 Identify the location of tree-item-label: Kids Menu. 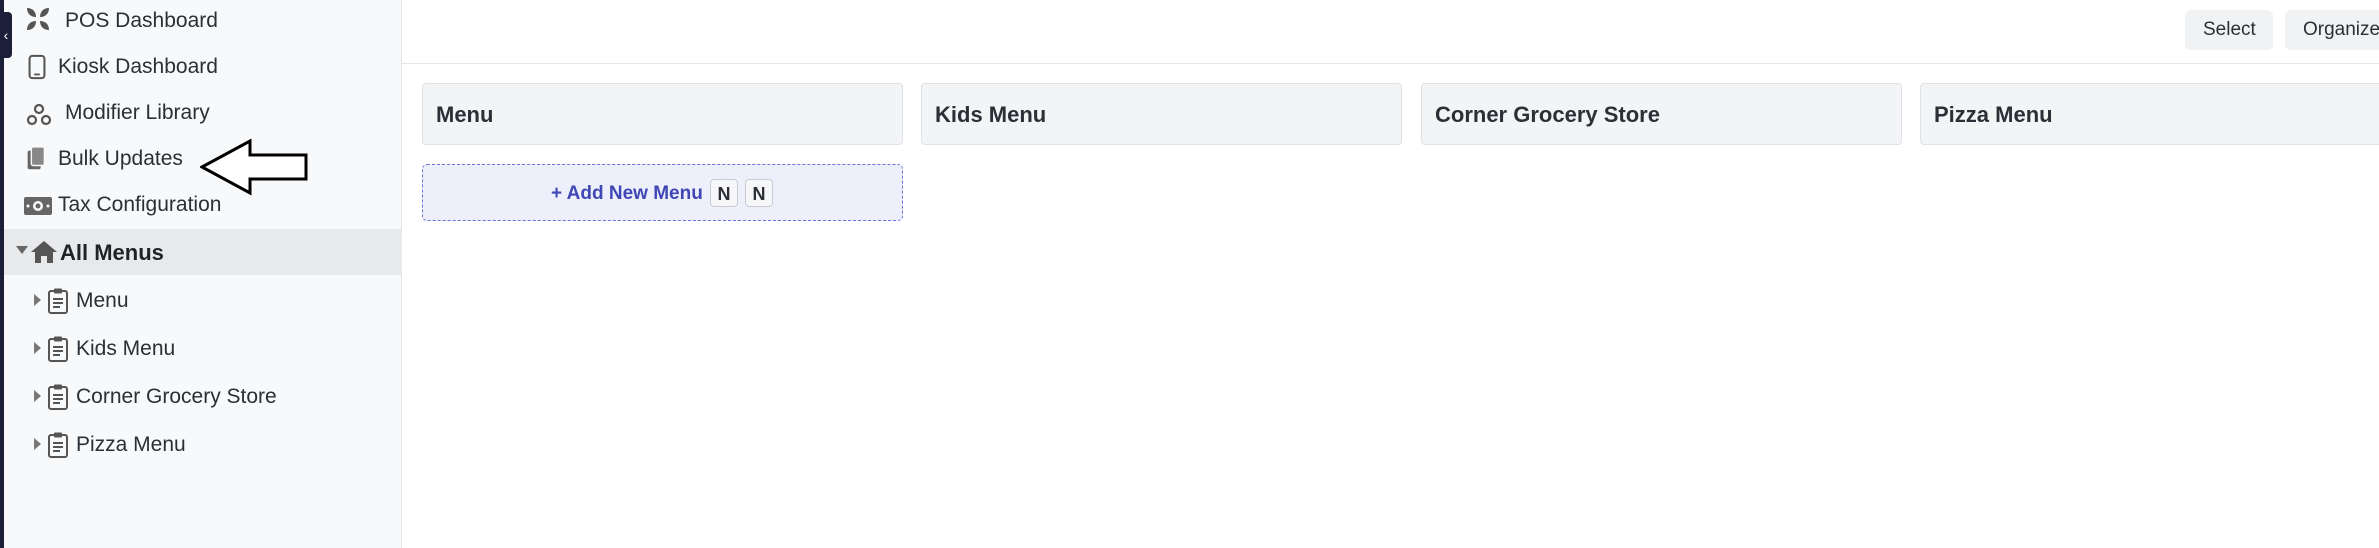
(126, 348).